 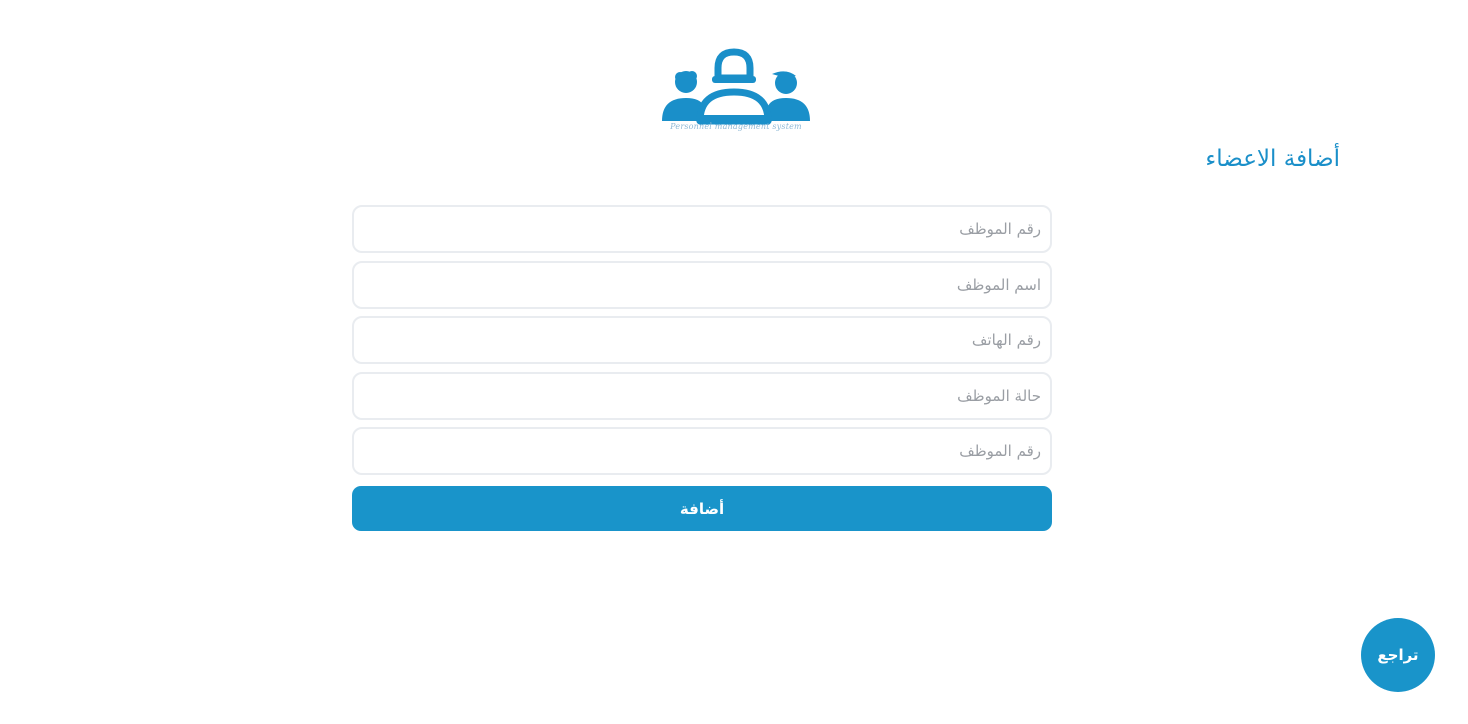 I want to click on employee-number-field, so click(x=702, y=229).